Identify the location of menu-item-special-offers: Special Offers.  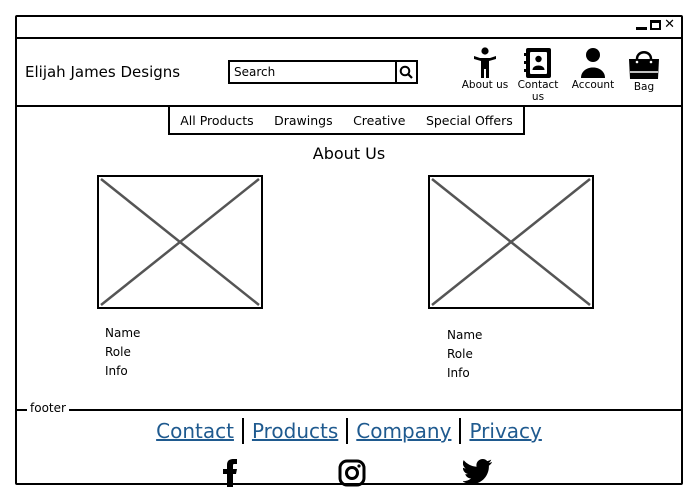
(469, 120).